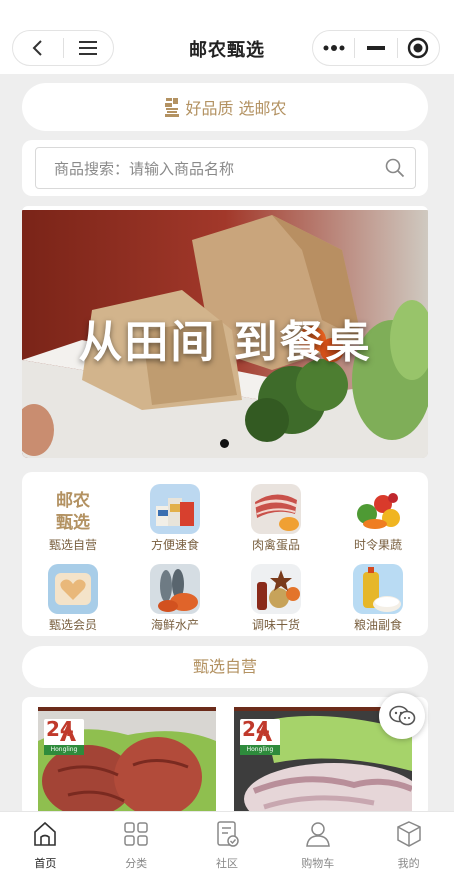 This screenshot has height=874, width=454. What do you see at coordinates (317, 834) in the screenshot?
I see `user-icon` at bounding box center [317, 834].